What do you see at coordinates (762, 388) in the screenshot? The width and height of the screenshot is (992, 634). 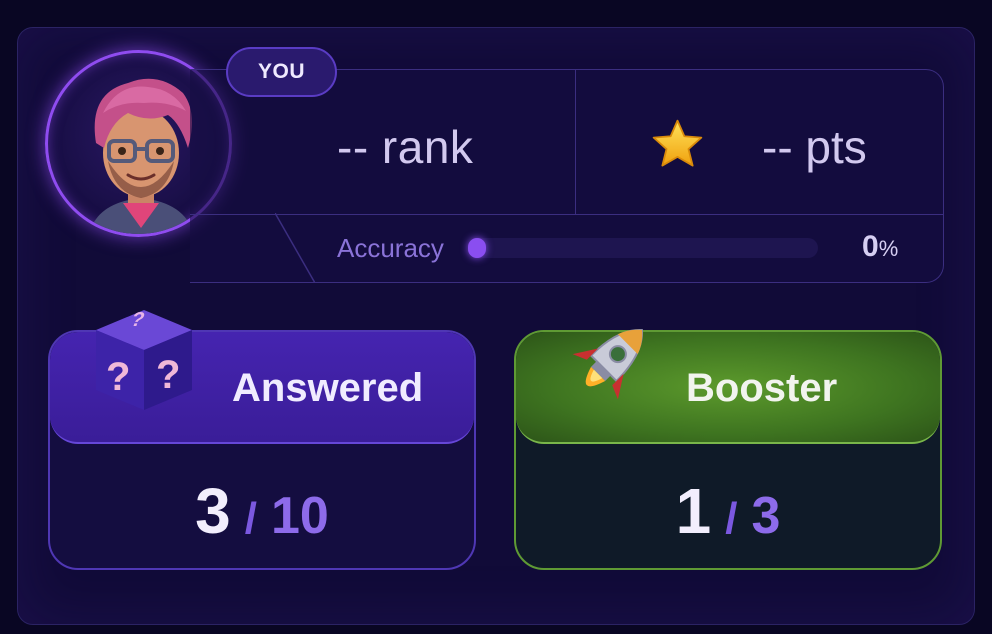 I see `booster-title: Booster` at bounding box center [762, 388].